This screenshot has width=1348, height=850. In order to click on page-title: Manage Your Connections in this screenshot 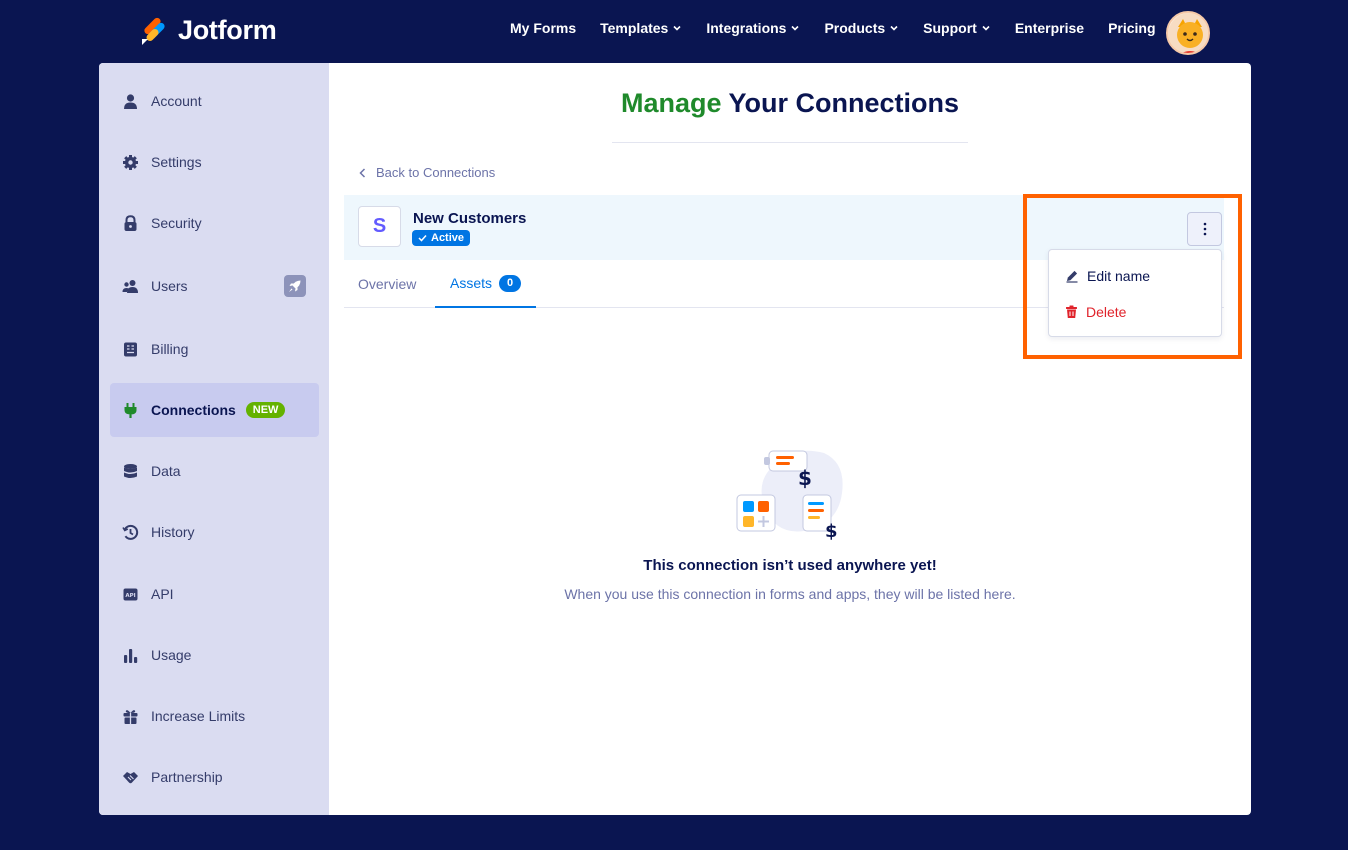, I will do `click(790, 103)`.